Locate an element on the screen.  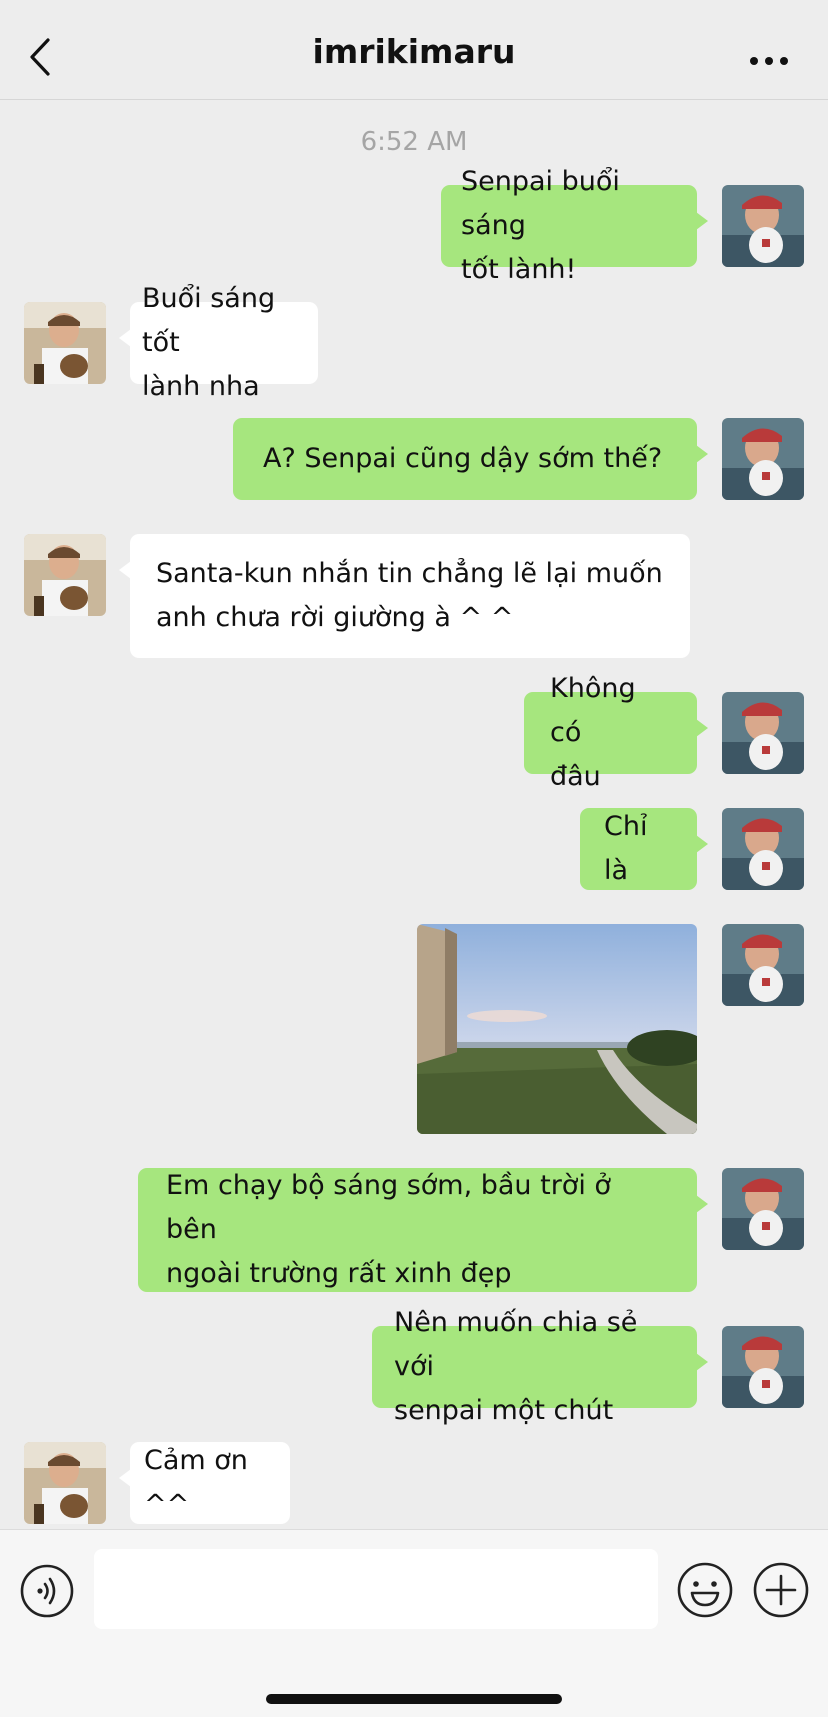
ellipsis-icon is located at coordinates (769, 61).